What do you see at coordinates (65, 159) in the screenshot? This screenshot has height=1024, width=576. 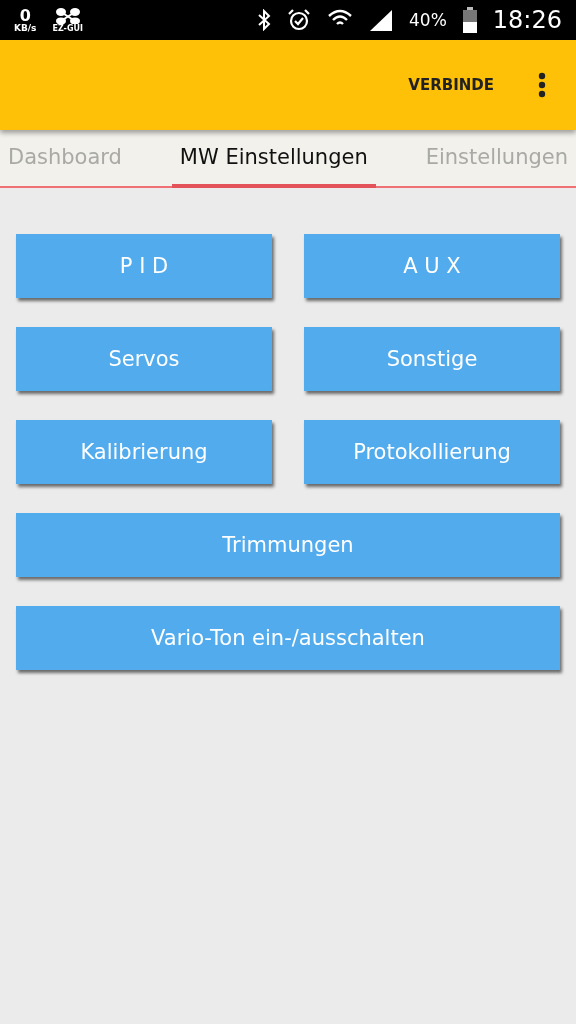 I see `tab: Dashboard` at bounding box center [65, 159].